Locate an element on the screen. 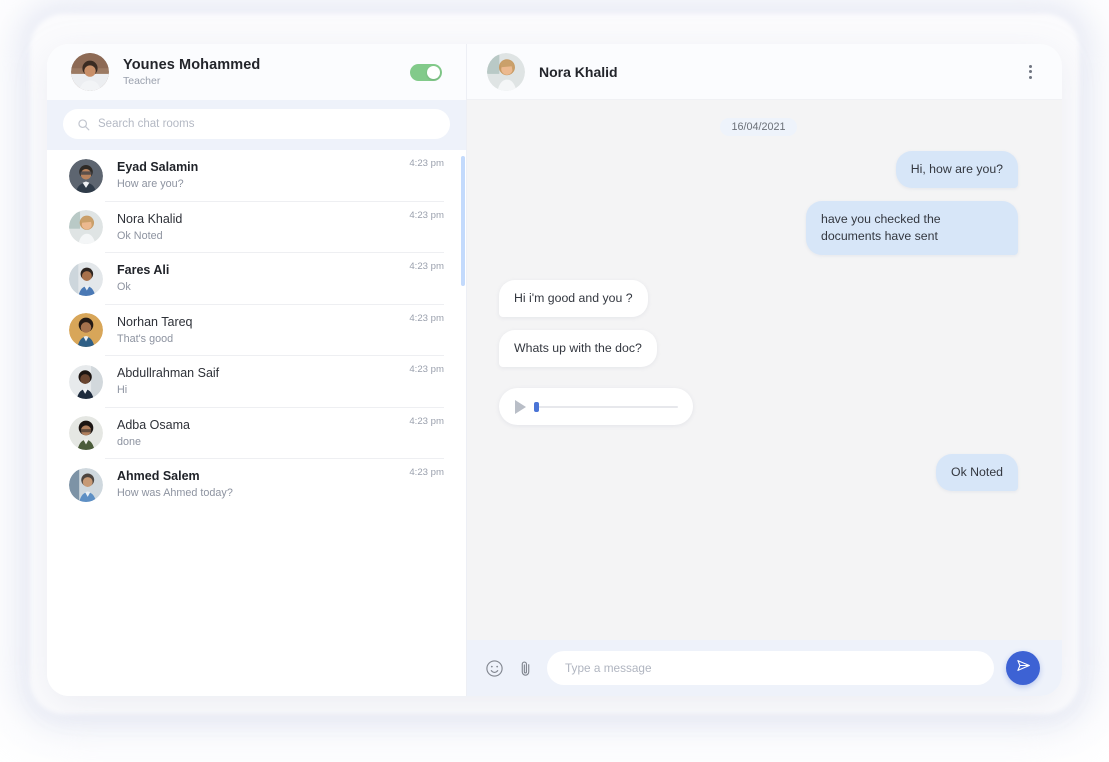  list-item: Eyad Salamin How are you? 4:23 pm is located at coordinates (256, 176).